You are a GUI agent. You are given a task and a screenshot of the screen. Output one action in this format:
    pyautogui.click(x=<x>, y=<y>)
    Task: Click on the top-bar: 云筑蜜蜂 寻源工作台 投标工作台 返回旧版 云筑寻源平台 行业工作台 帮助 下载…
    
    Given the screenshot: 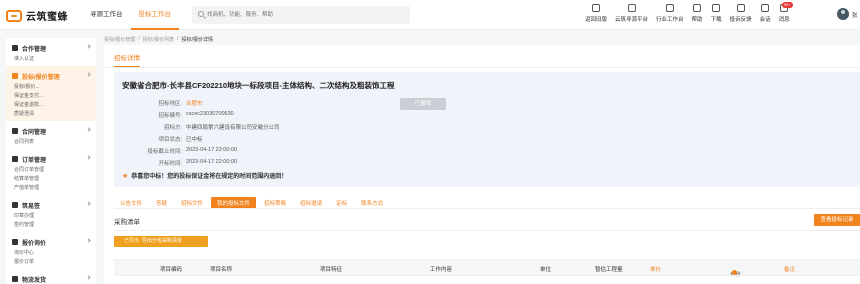 What is the action you would take?
    pyautogui.click(x=430, y=15)
    